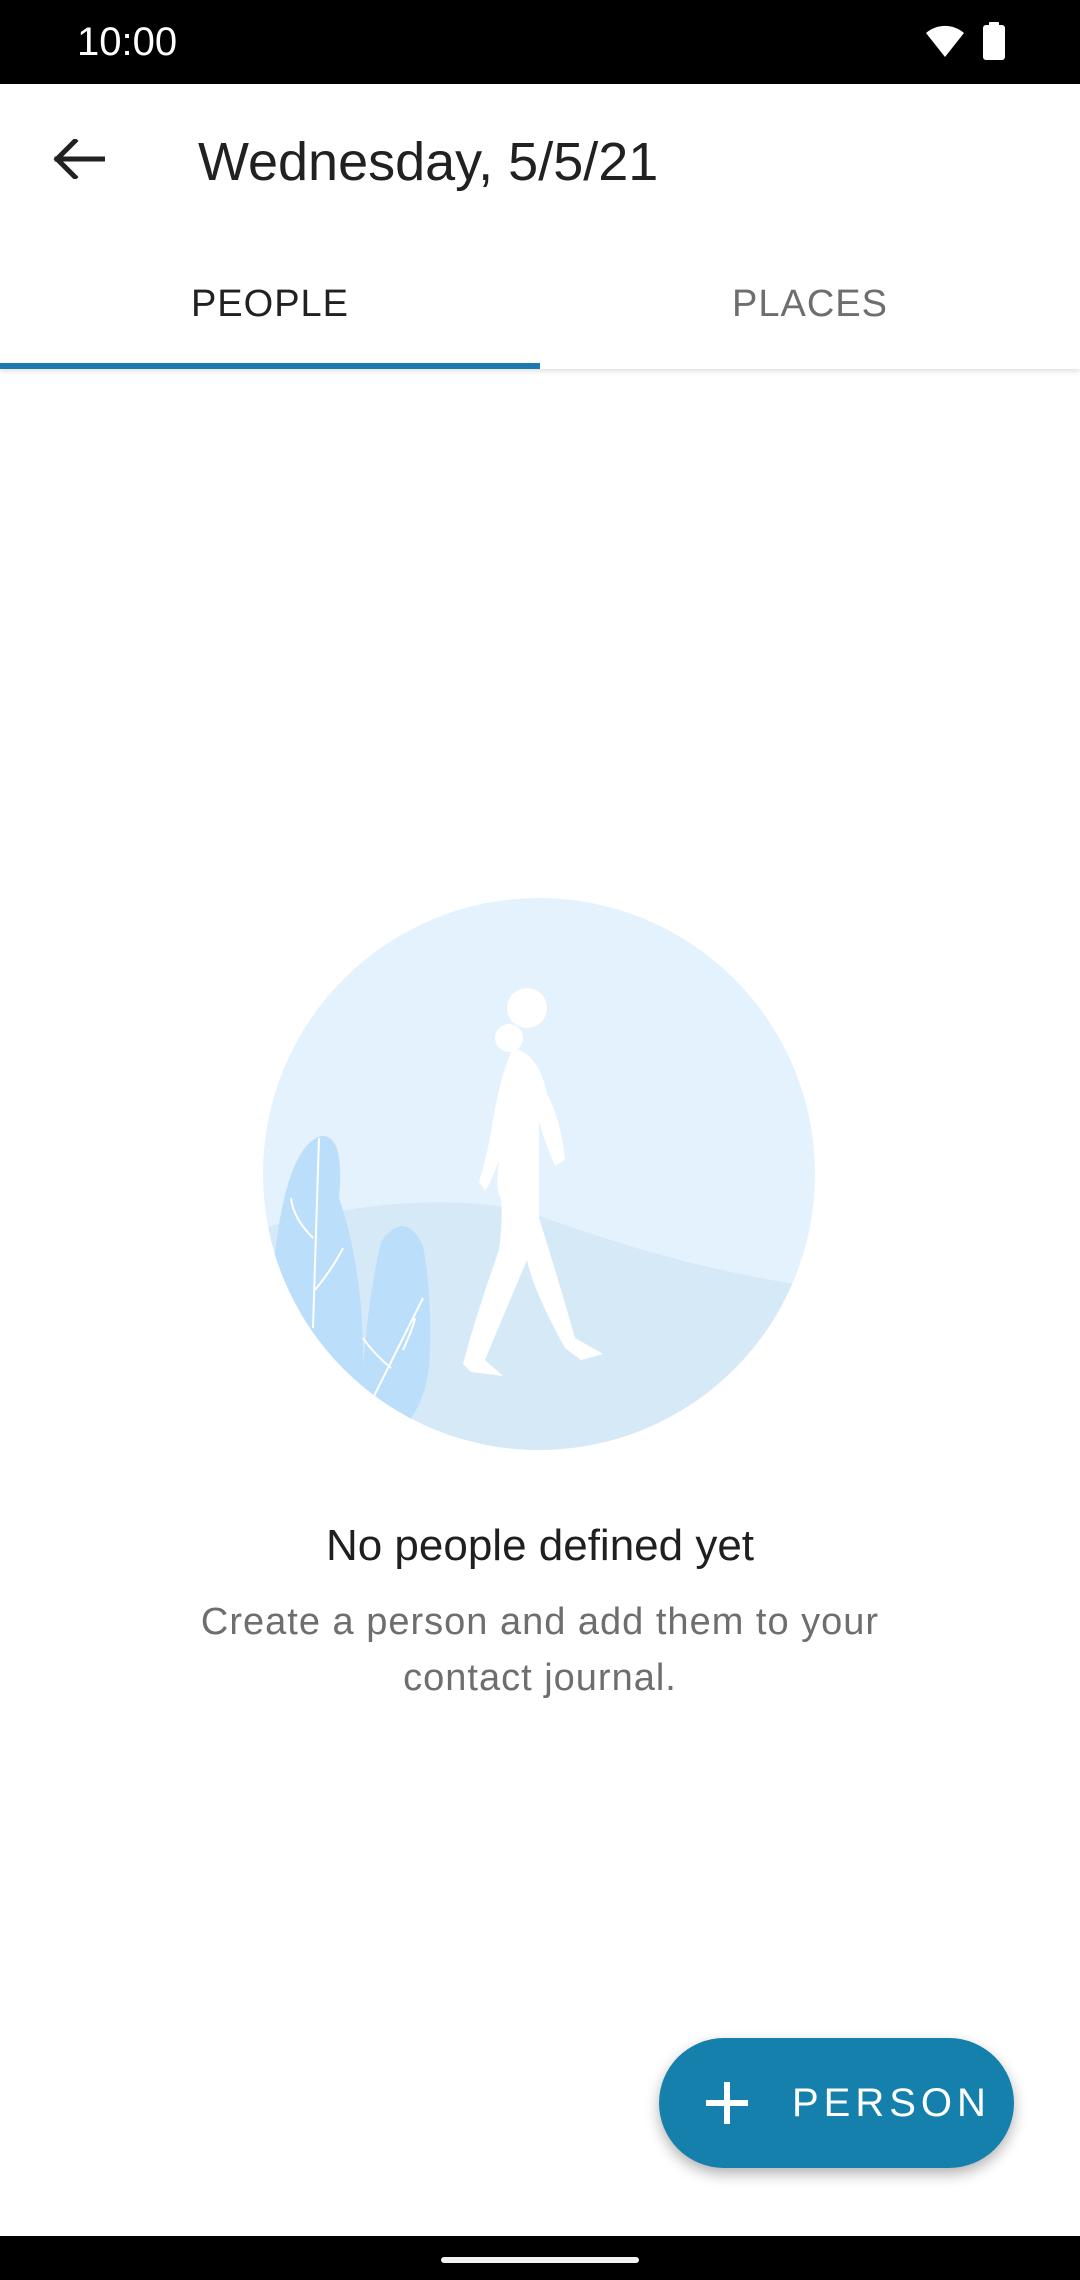  I want to click on tab-people: PEOPLE, so click(270, 304).